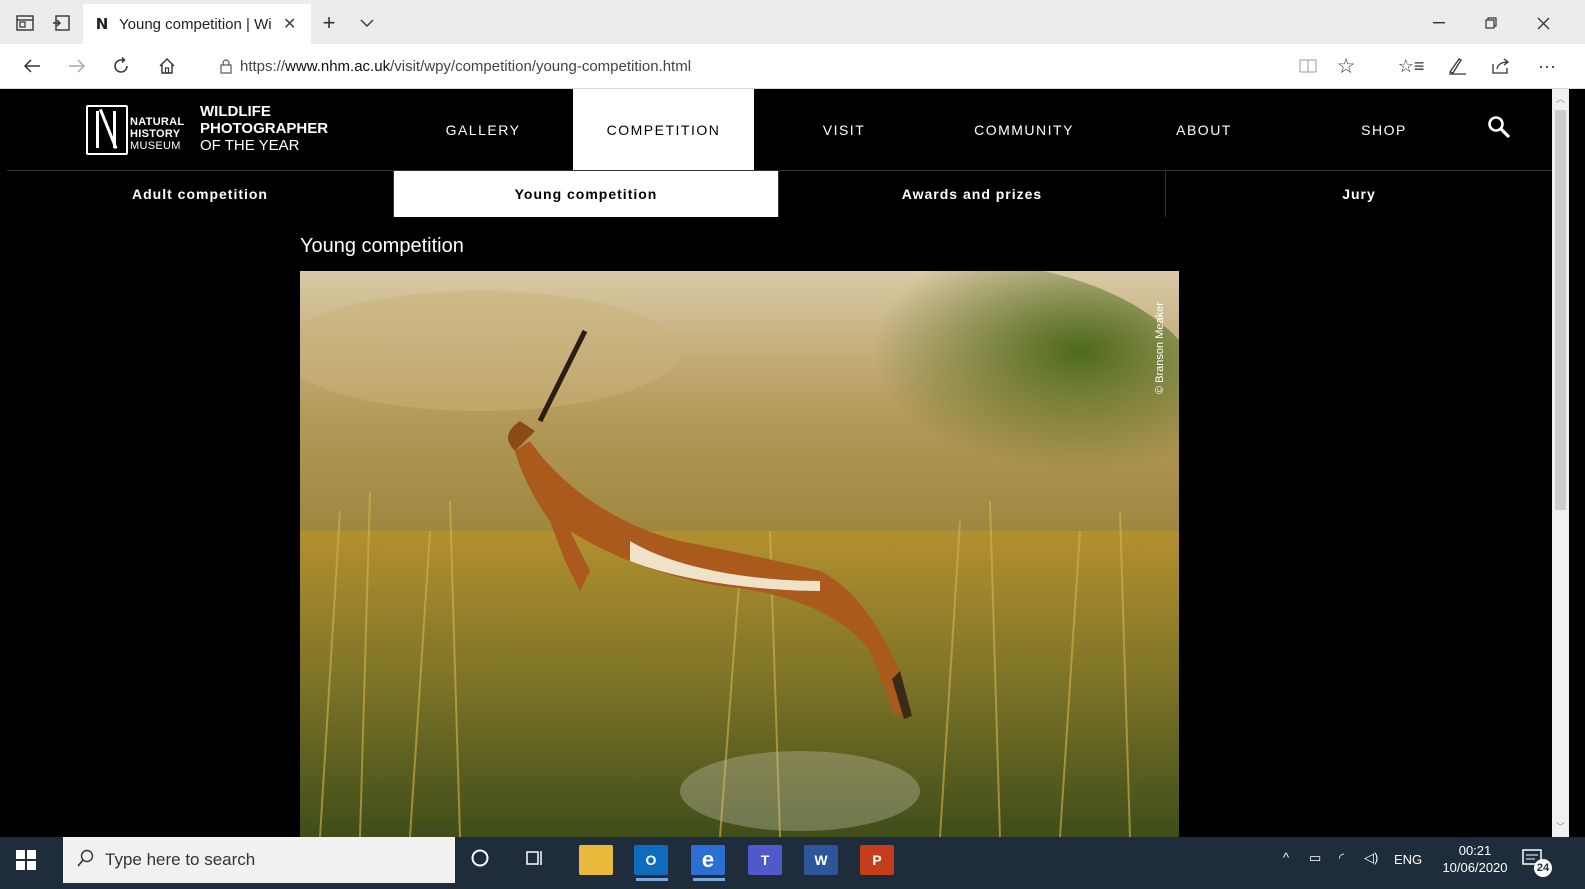 Image resolution: width=1585 pixels, height=889 pixels. I want to click on clock: 00:21 10/06/2020, so click(1475, 859).